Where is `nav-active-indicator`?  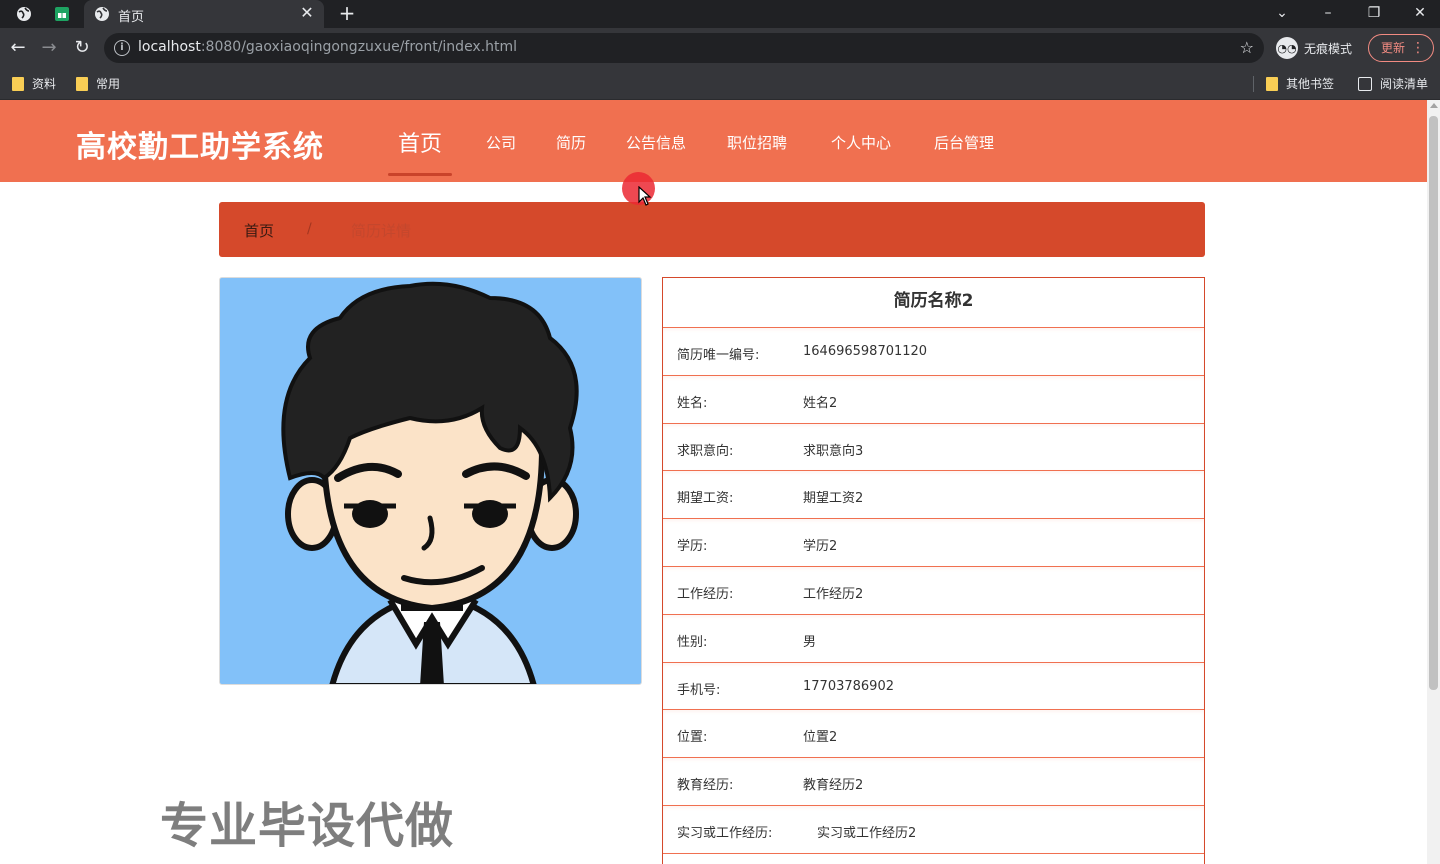
nav-active-indicator is located at coordinates (420, 174).